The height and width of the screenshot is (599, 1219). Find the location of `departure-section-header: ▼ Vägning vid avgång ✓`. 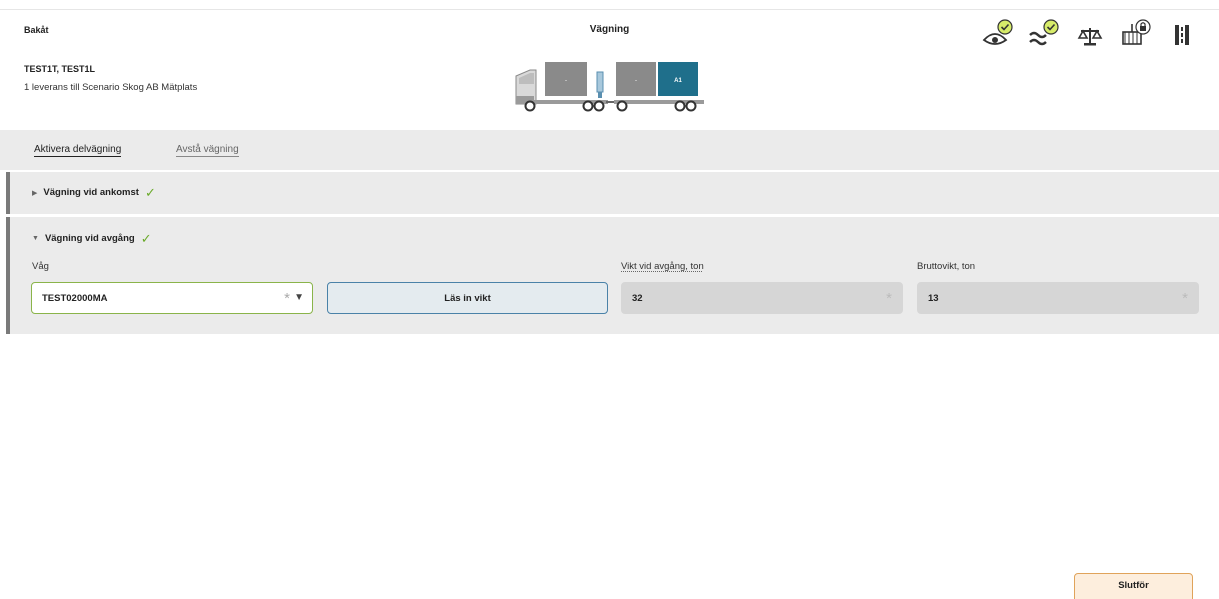

departure-section-header: ▼ Vägning vid avgång ✓ is located at coordinates (92, 238).